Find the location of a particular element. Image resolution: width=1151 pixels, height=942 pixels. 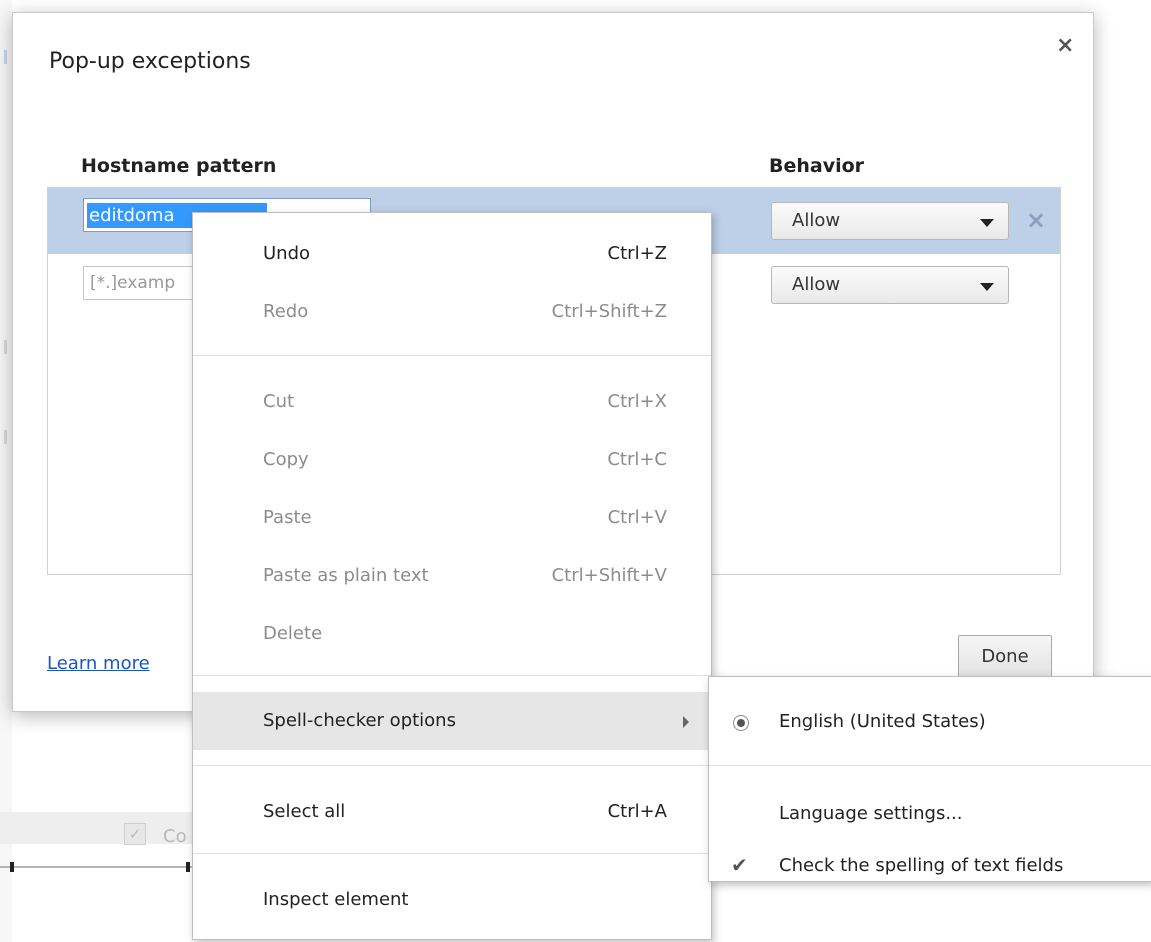

menu-item-shortcut: Ctrl+Z is located at coordinates (637, 253).